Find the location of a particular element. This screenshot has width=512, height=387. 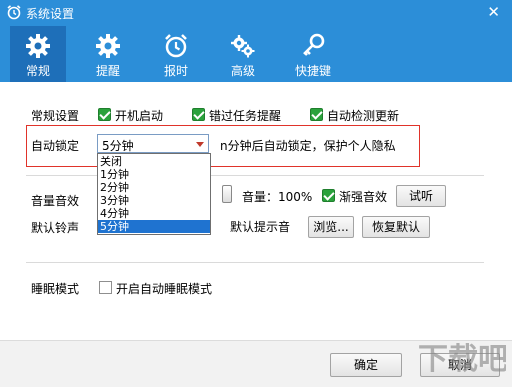

startup-checkbox is located at coordinates (104, 114).